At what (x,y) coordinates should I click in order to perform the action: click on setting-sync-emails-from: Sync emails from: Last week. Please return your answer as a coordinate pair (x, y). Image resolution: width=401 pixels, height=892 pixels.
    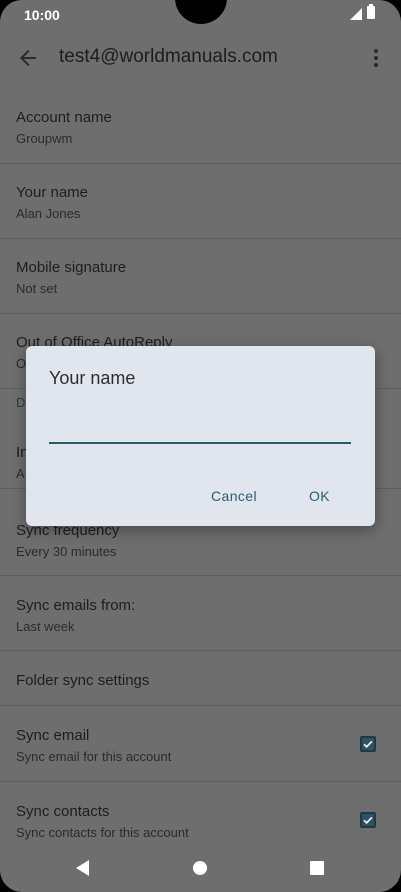
    Looking at the image, I should click on (200, 613).